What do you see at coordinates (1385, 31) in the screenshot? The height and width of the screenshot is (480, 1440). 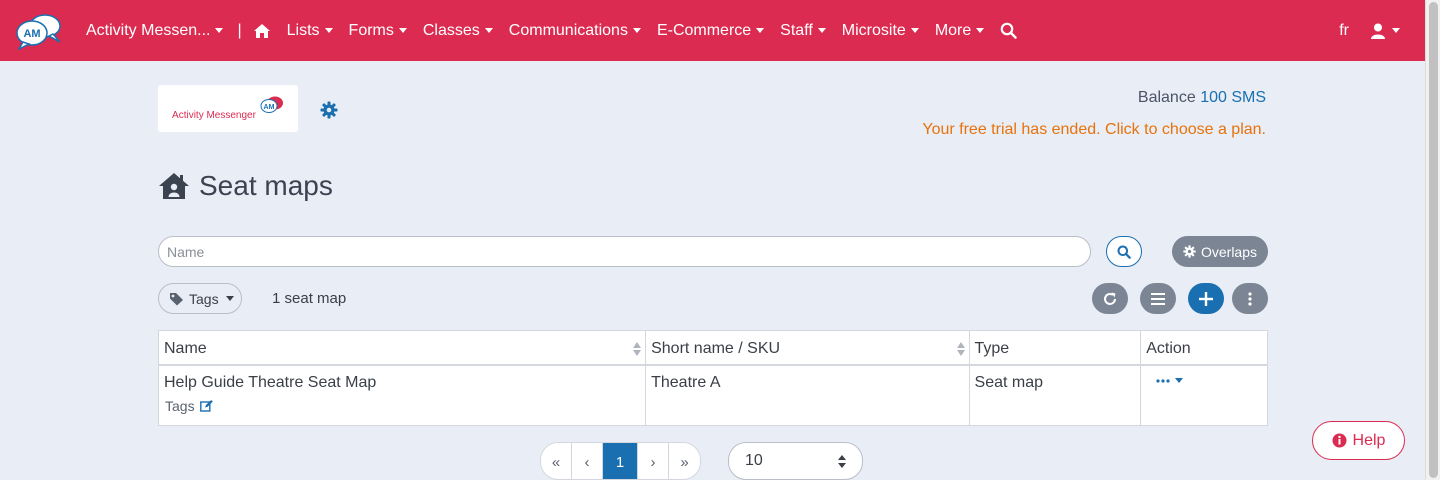 I see `user-menu` at bounding box center [1385, 31].